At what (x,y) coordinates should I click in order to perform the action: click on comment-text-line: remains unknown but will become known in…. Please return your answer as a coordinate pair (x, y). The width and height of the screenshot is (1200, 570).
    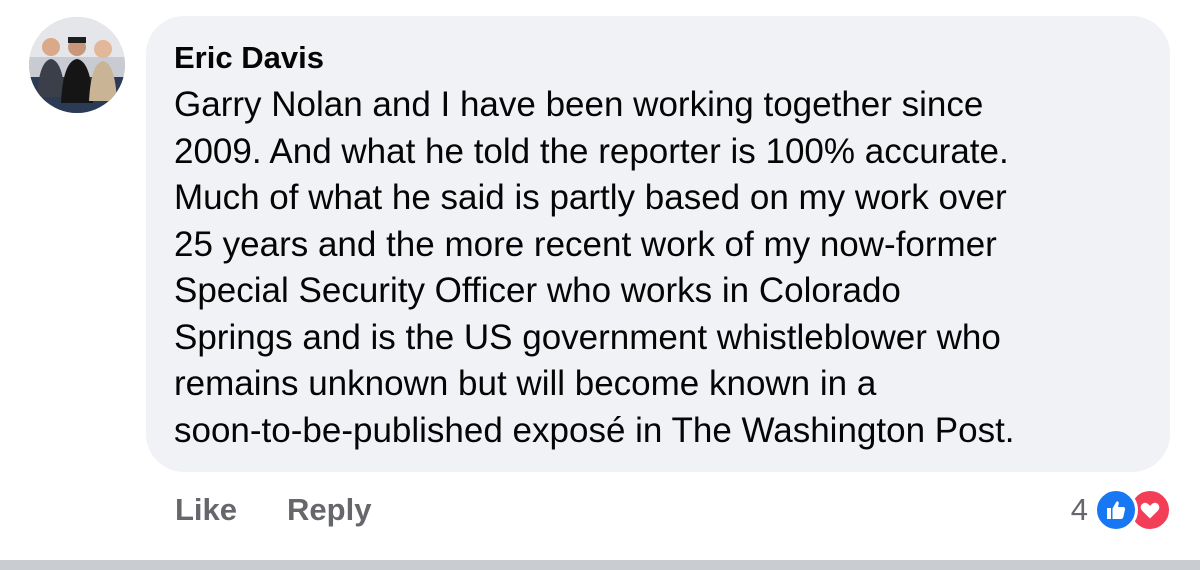
    Looking at the image, I should click on (525, 383).